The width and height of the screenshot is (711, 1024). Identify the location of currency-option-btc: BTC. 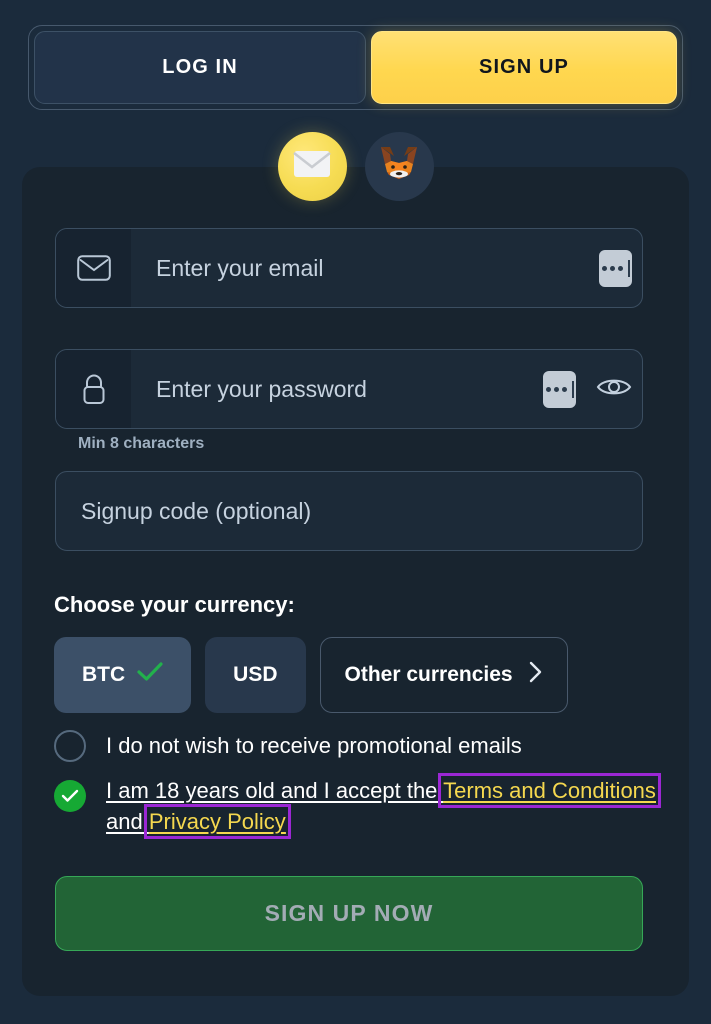
(123, 675).